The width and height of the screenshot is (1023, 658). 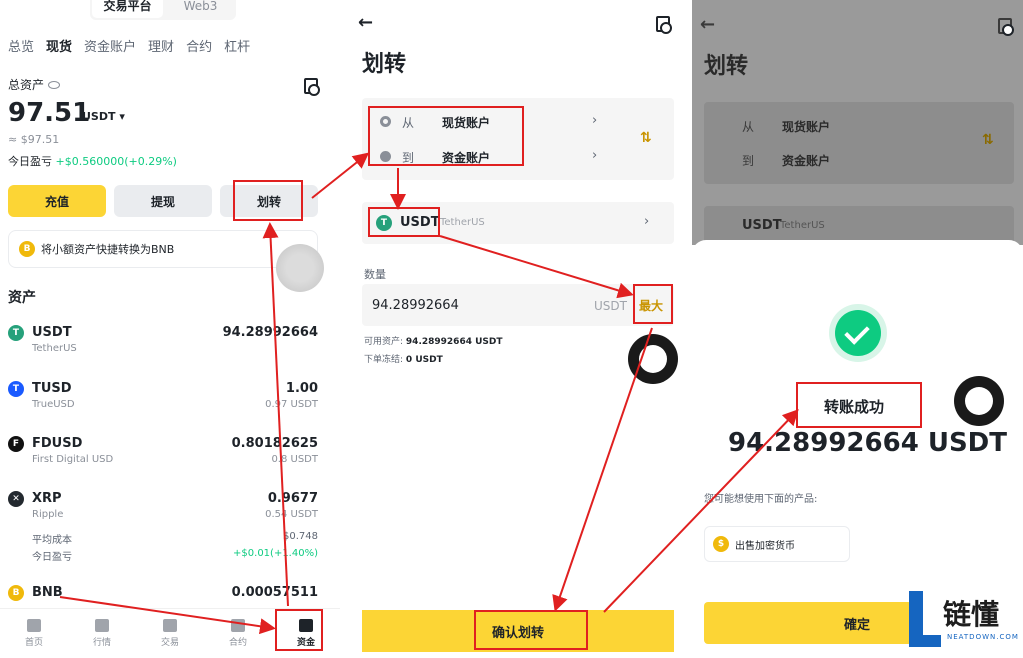 I want to click on arrow-wallet-to-transfer, so click(x=275, y=414).